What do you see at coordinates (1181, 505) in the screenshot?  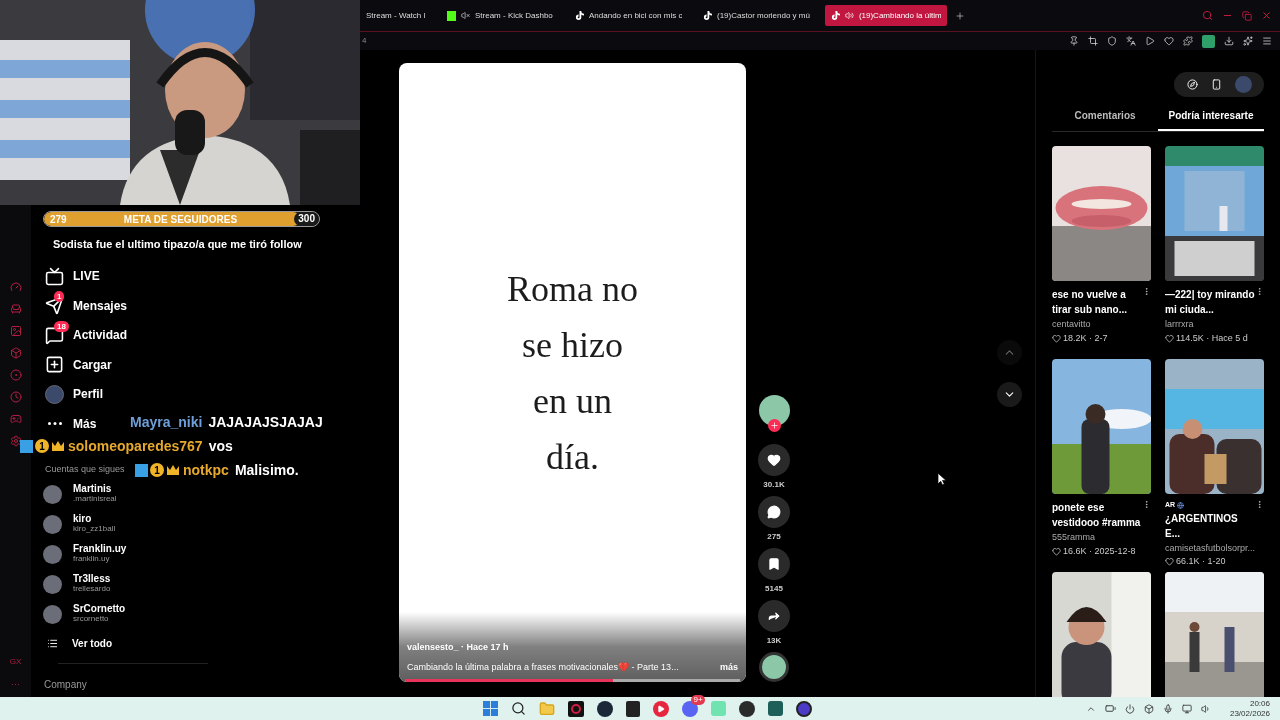 I see `globe-icon` at bounding box center [1181, 505].